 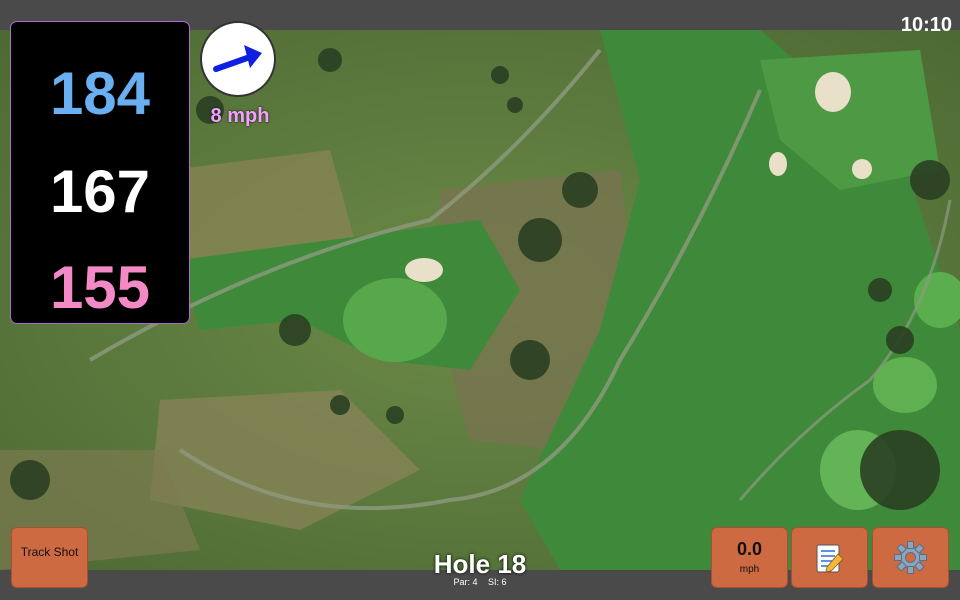 I want to click on wind-speed-button: 0.0 mph, so click(x=749, y=557).